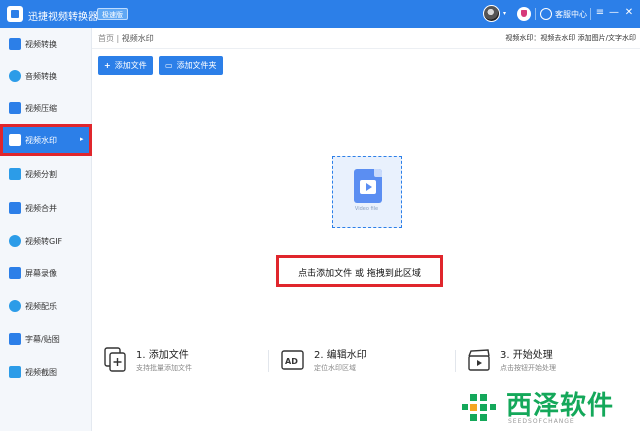 The image size is (640, 431). Describe the element at coordinates (41, 306) in the screenshot. I see `sidebar-item-label: 视频配乐` at that location.